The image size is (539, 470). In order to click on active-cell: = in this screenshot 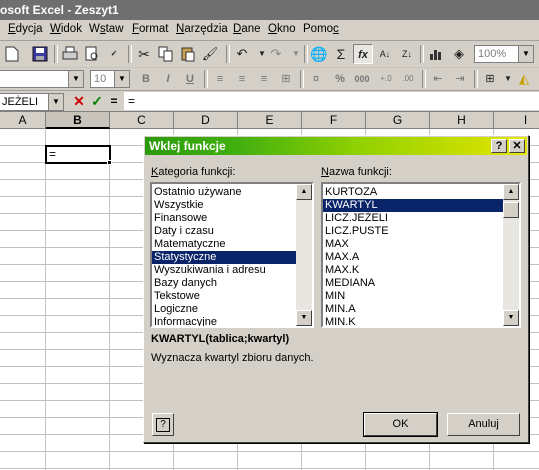, I will do `click(78, 154)`.